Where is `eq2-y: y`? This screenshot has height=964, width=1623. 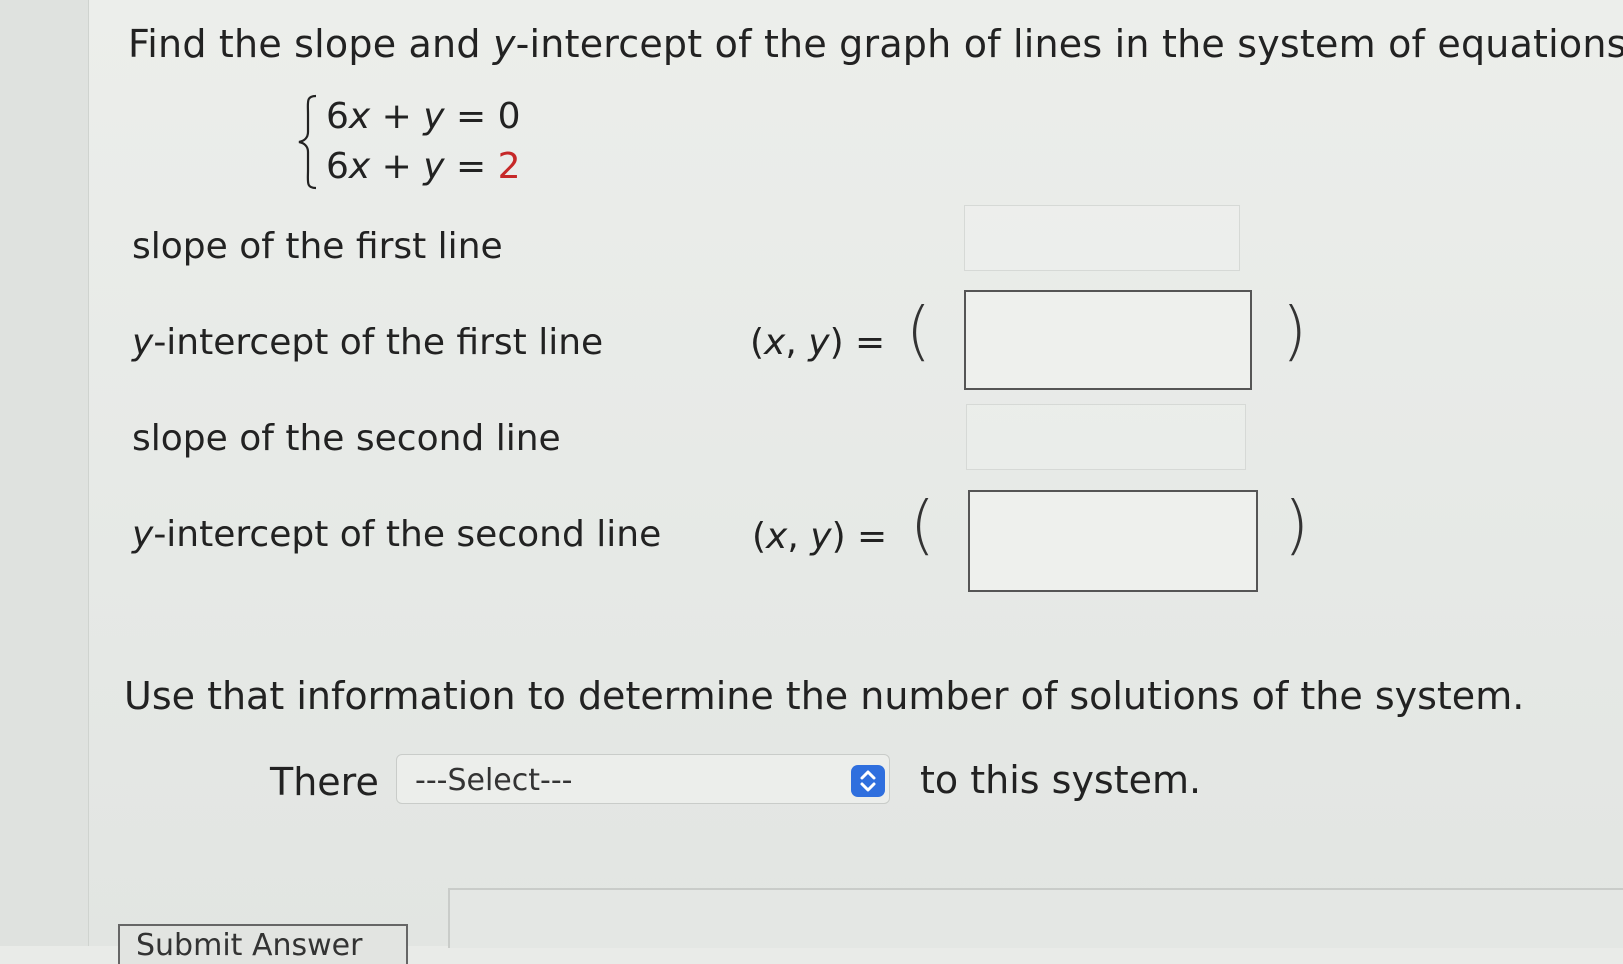 eq2-y: y is located at coordinates (434, 166).